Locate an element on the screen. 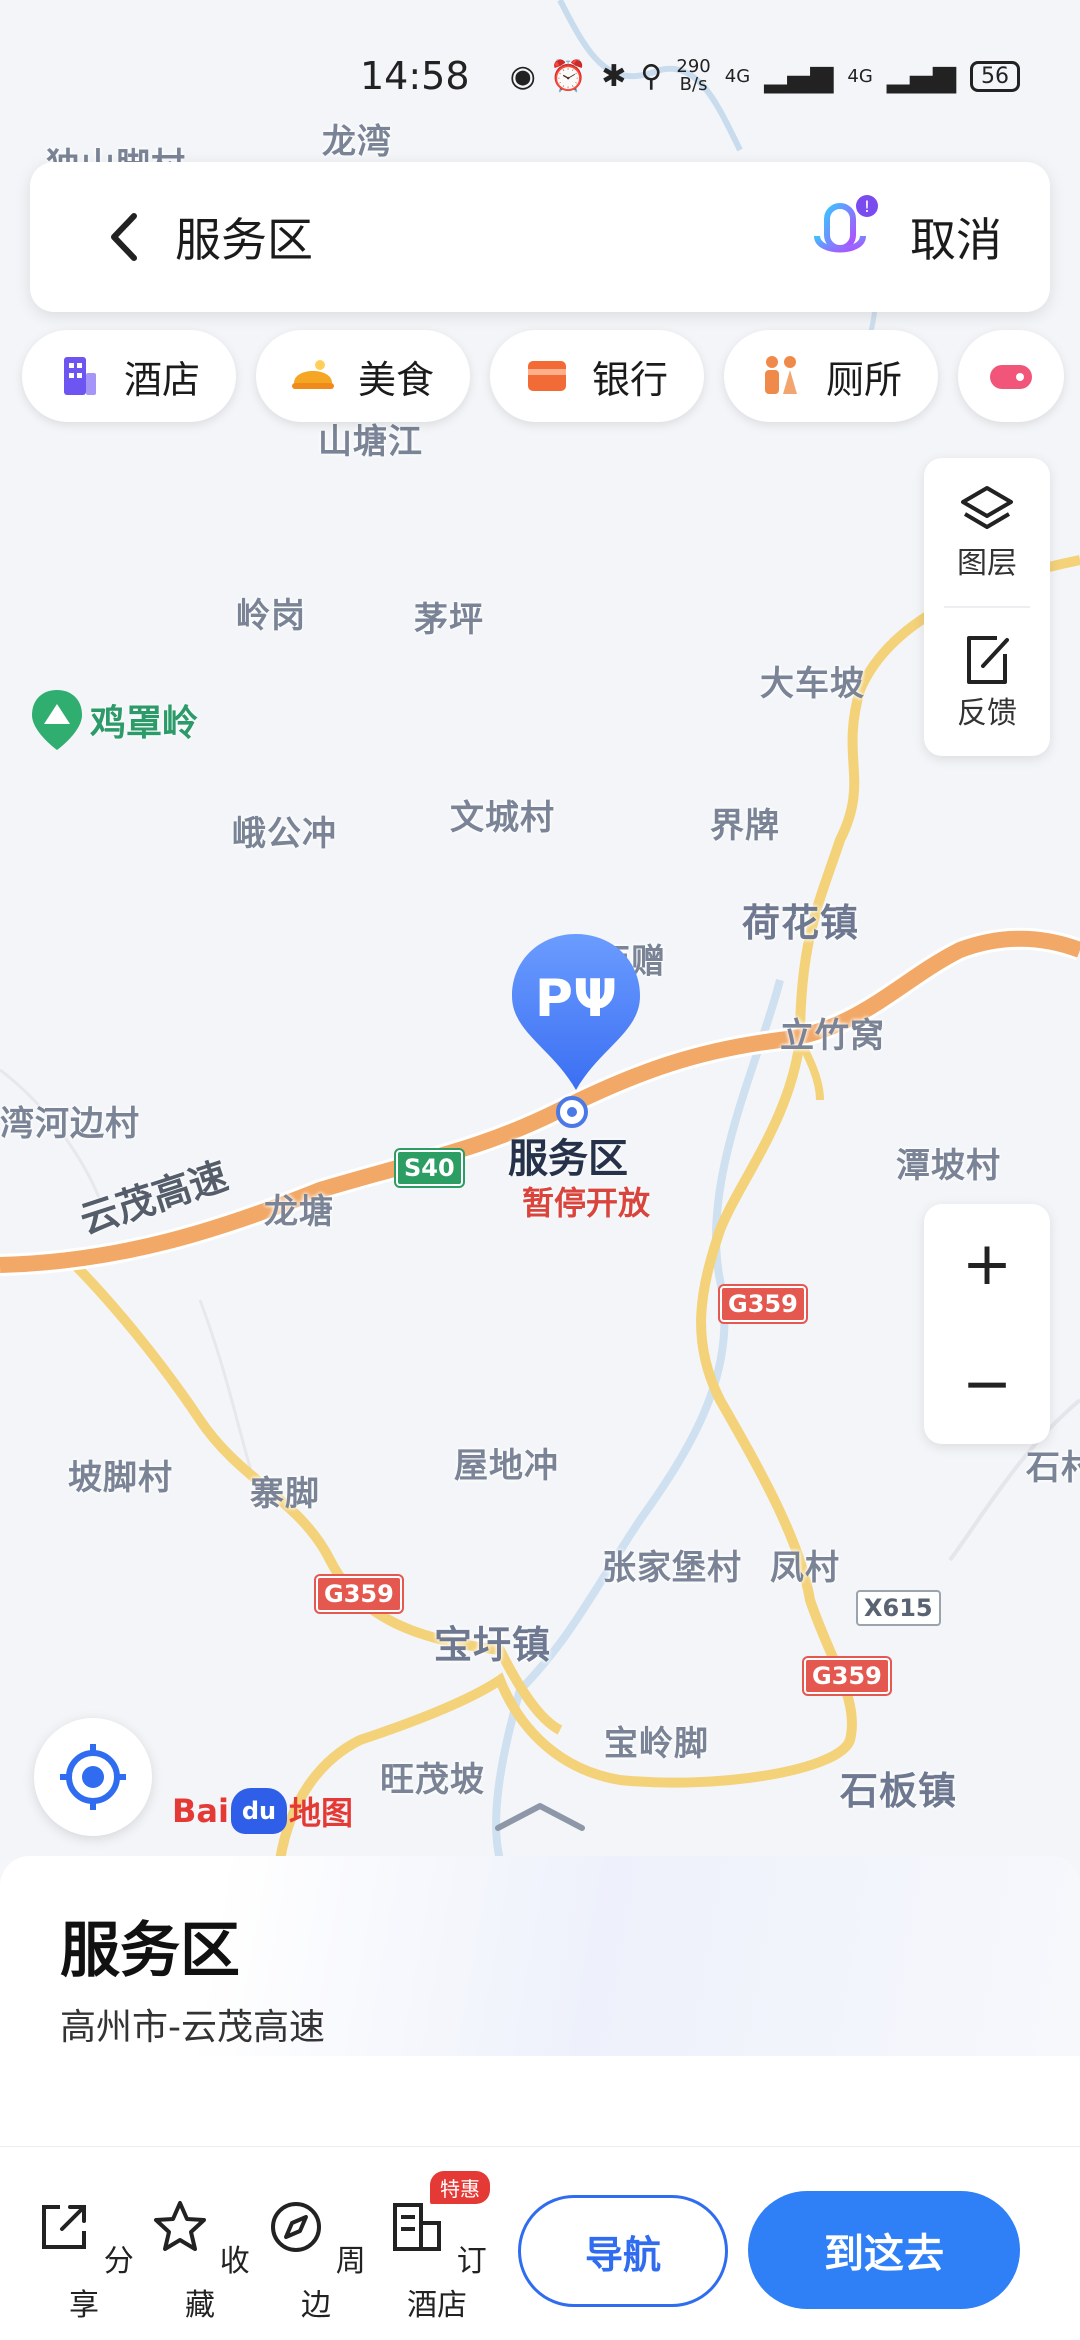 The height and width of the screenshot is (2340, 1080). poi-marker: PΨ is located at coordinates (576, 1012).